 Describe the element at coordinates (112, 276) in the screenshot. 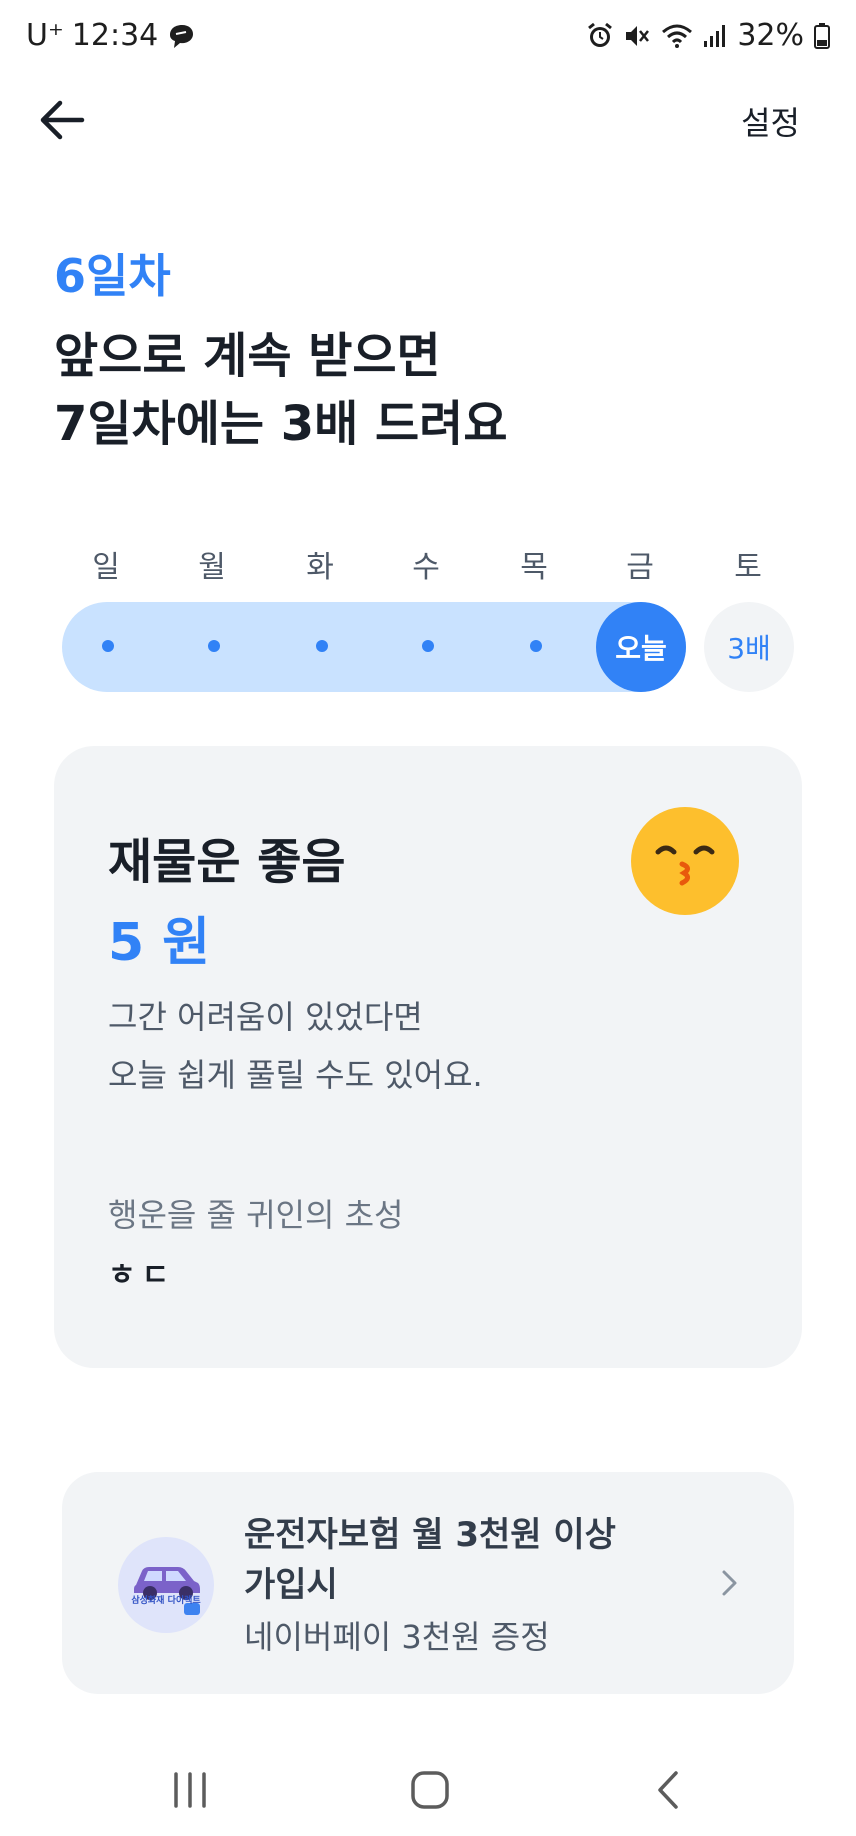

I see `day-count-label: 6일차` at that location.